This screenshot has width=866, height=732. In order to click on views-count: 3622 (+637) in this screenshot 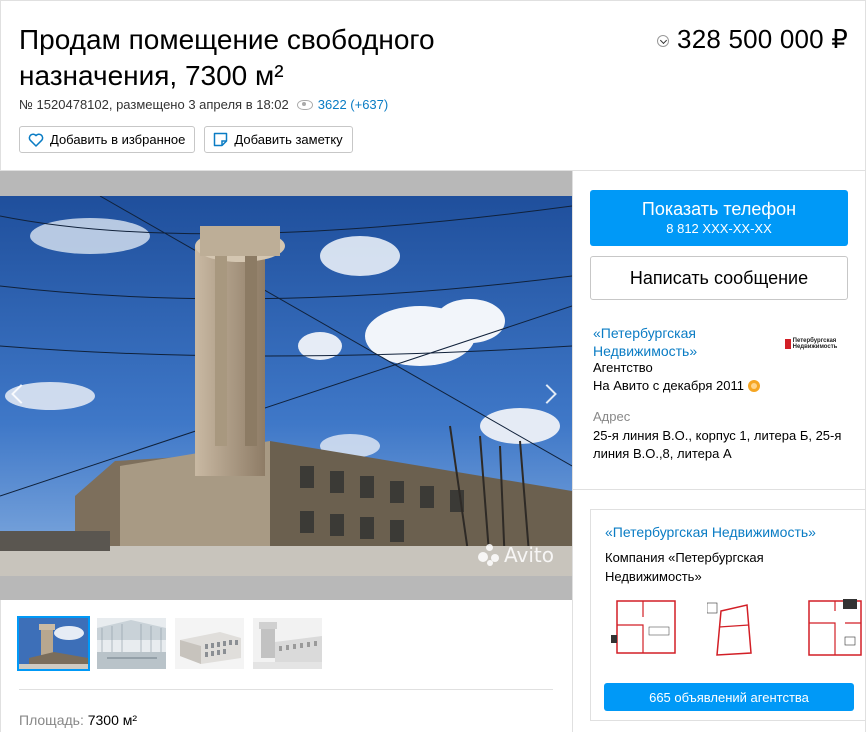, I will do `click(353, 104)`.